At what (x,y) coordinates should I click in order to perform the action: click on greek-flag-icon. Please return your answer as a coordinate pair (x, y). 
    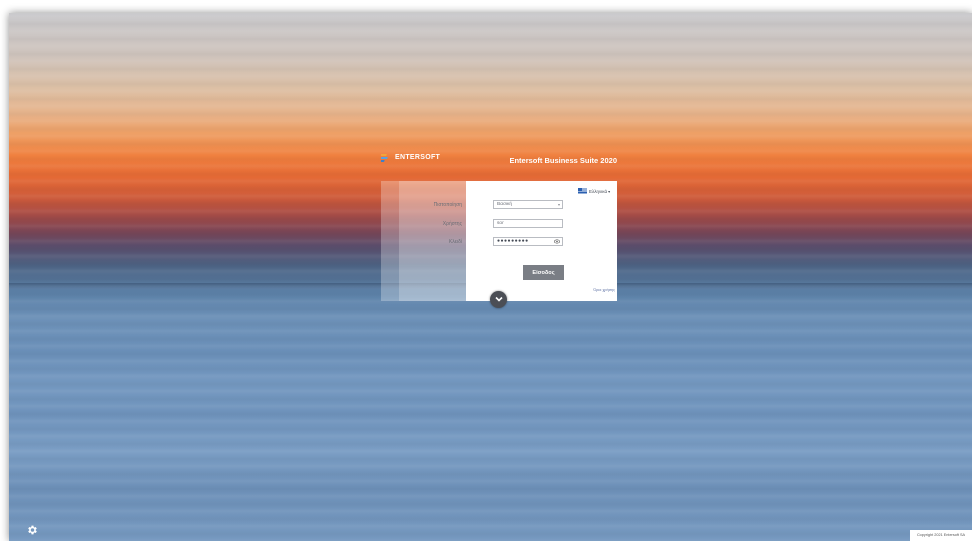
    Looking at the image, I should click on (582, 191).